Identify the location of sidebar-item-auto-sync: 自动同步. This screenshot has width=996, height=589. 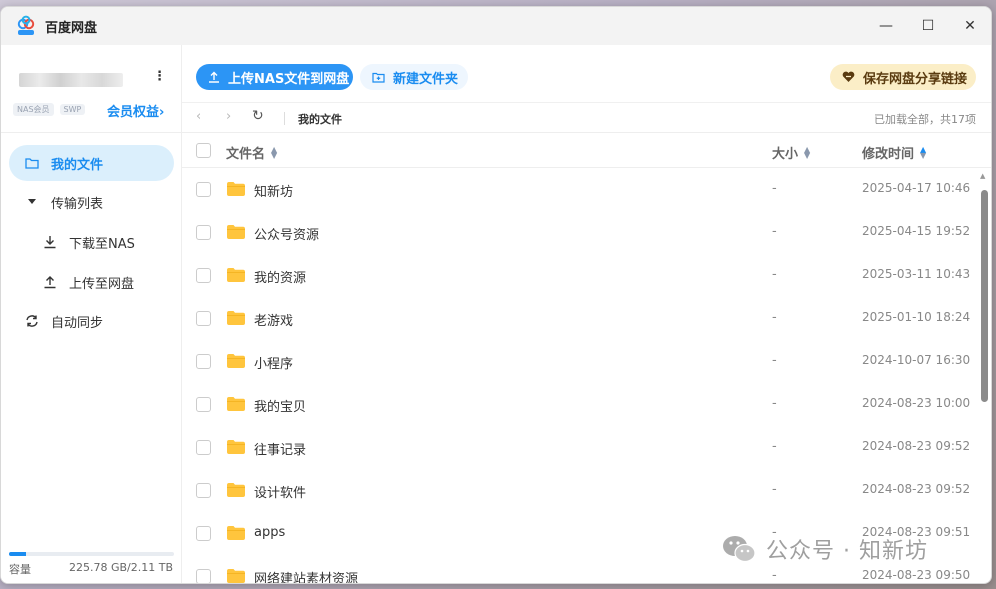
(91, 321).